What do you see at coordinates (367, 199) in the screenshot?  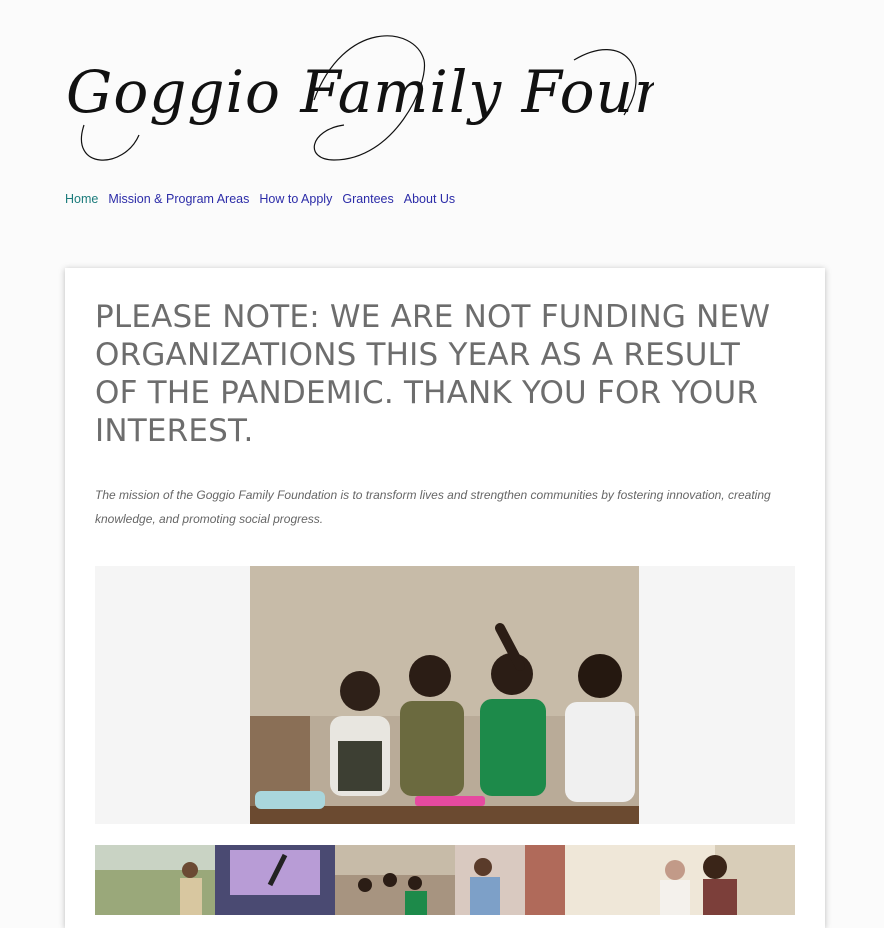 I see `nav-item-grantees: Grantees` at bounding box center [367, 199].